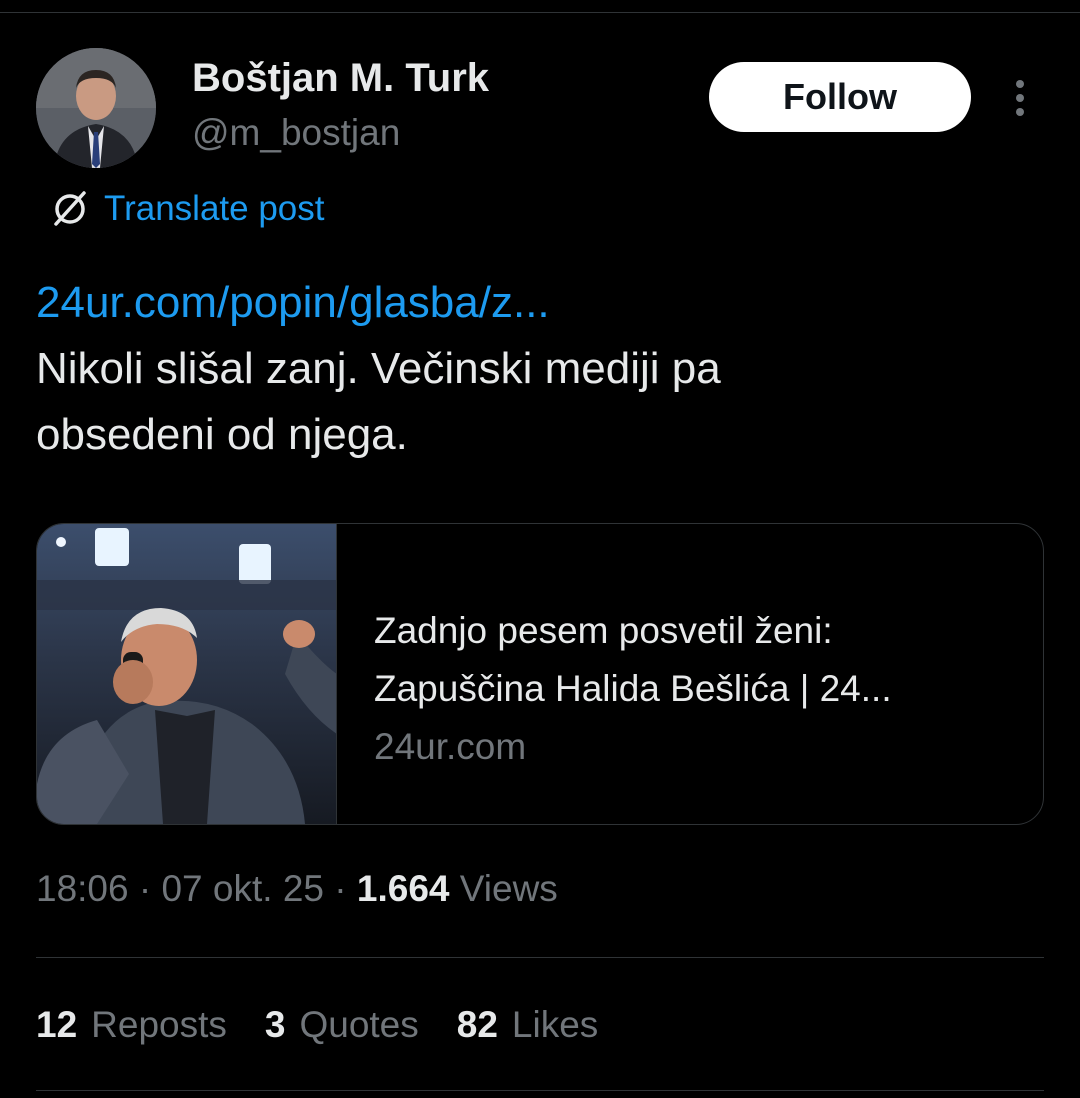  What do you see at coordinates (477, 1024) in the screenshot?
I see `likes-count: 82` at bounding box center [477, 1024].